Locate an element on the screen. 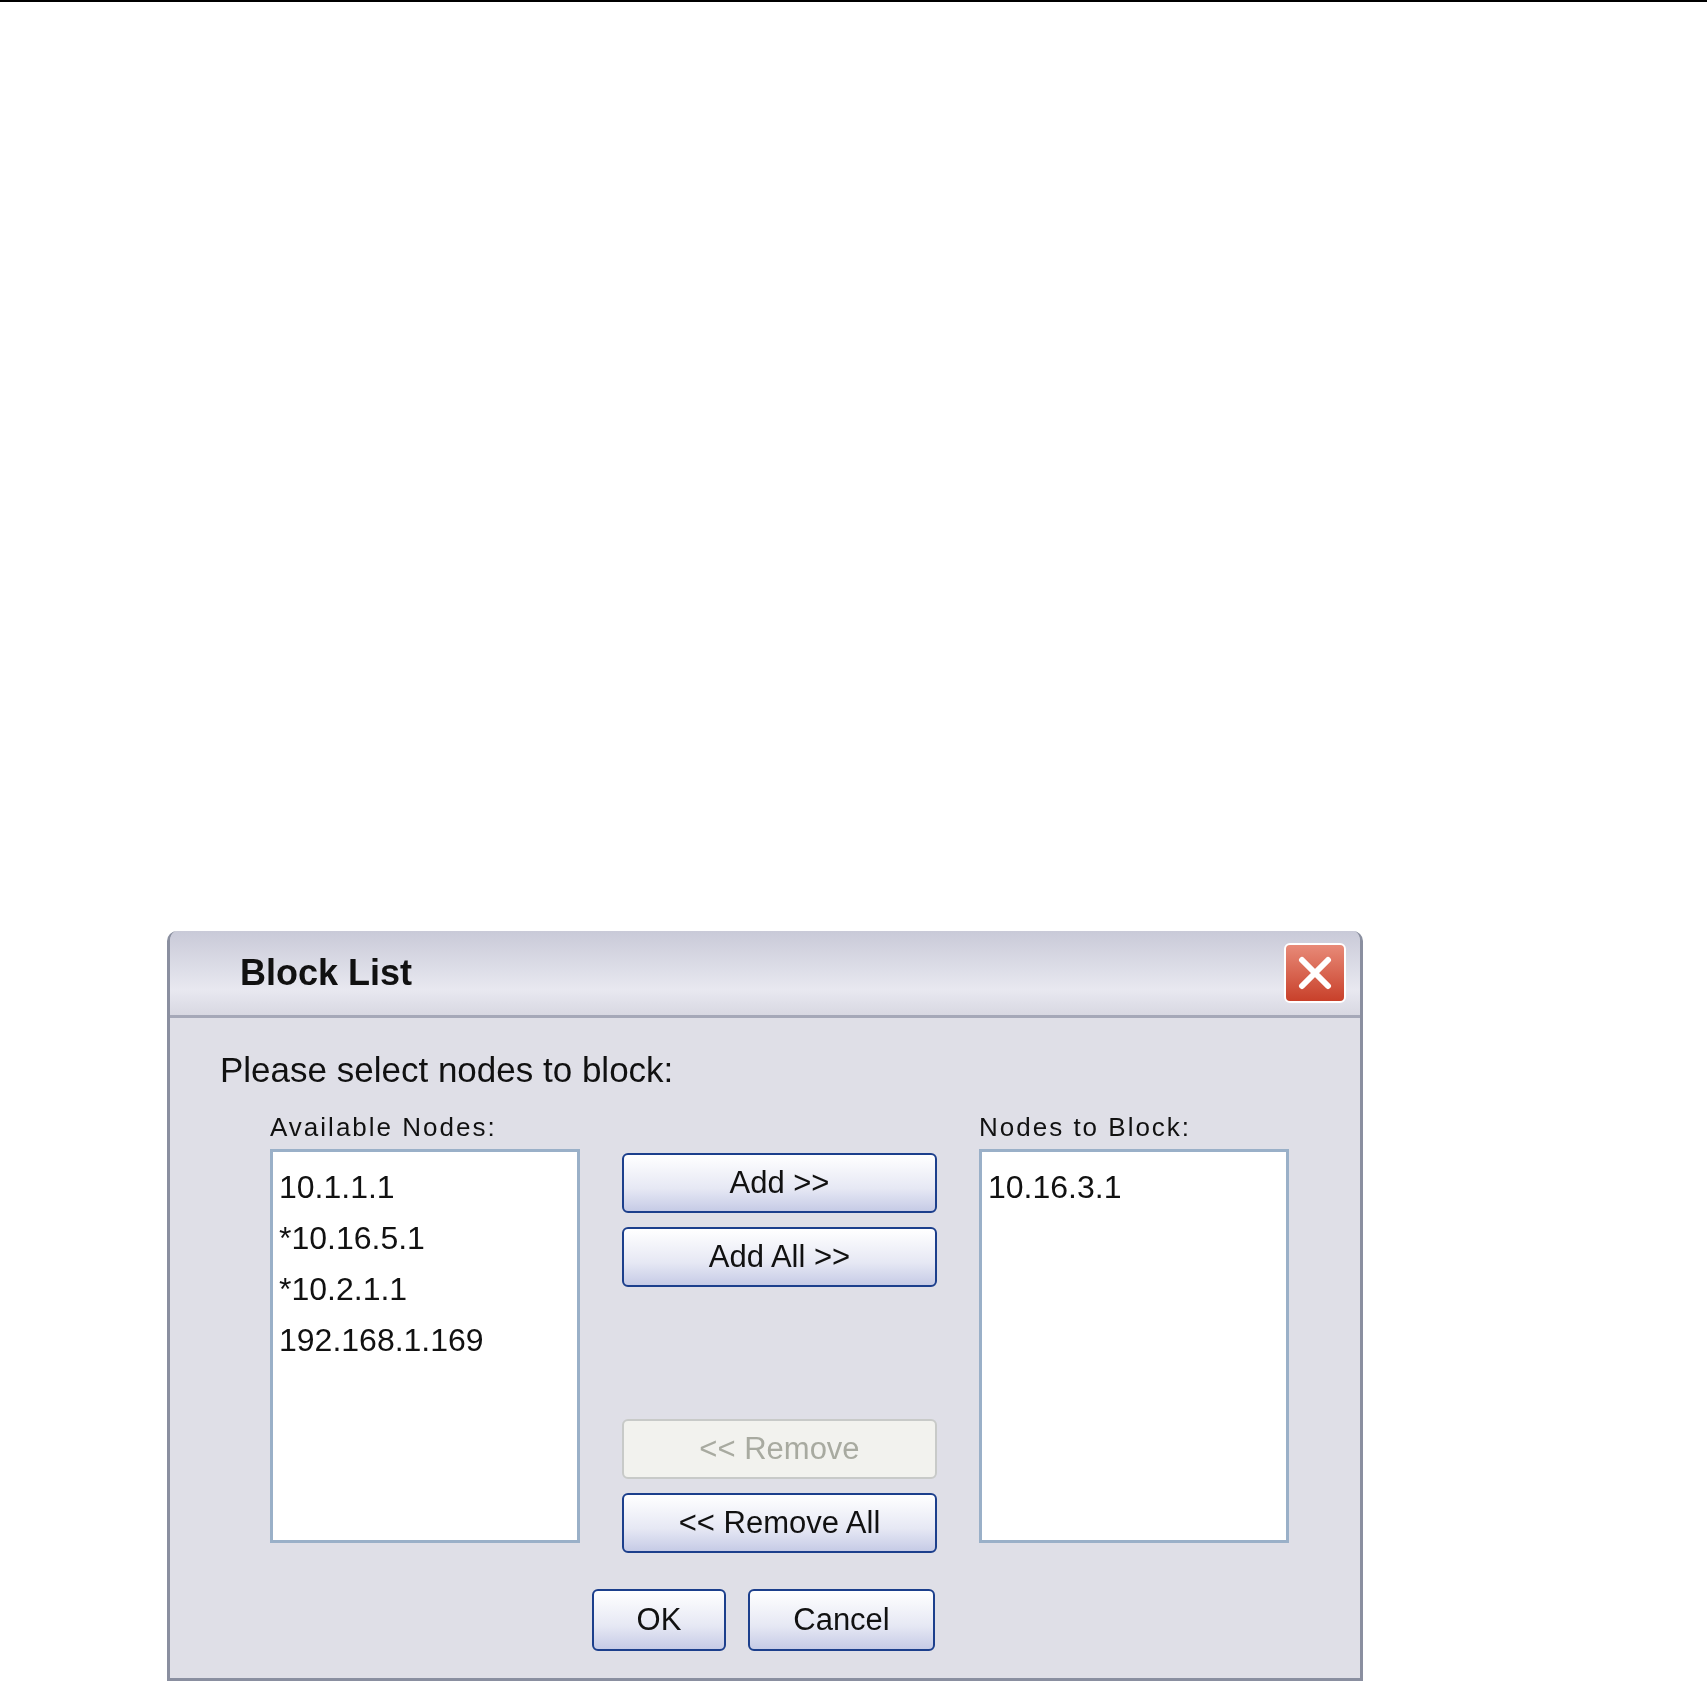 Image resolution: width=1707 pixels, height=1681 pixels. ok-button: OK is located at coordinates (659, 1620).